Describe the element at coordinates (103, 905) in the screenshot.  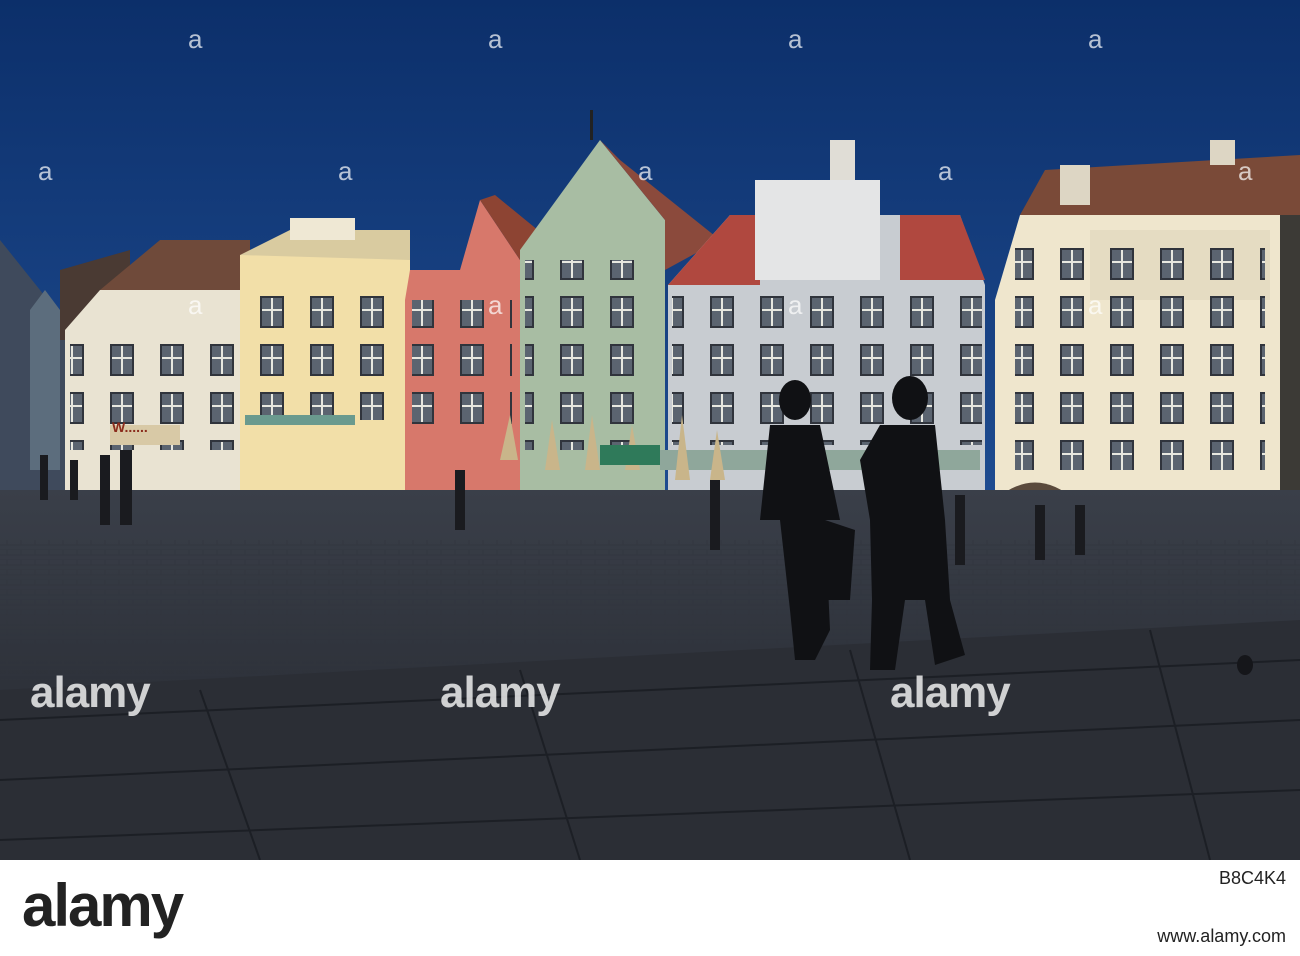
I see `footer-logo: alamy` at that location.